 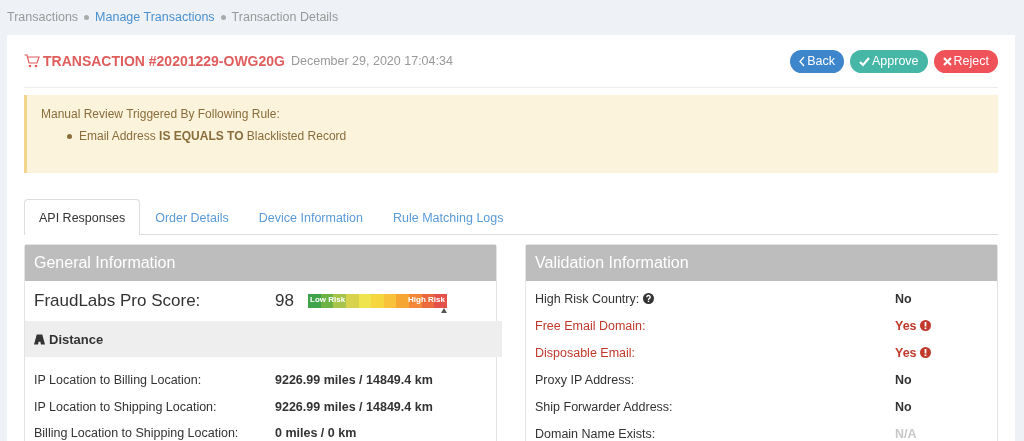 I want to click on transaction-date: December 29, 2020 17:04:34, so click(x=371, y=61).